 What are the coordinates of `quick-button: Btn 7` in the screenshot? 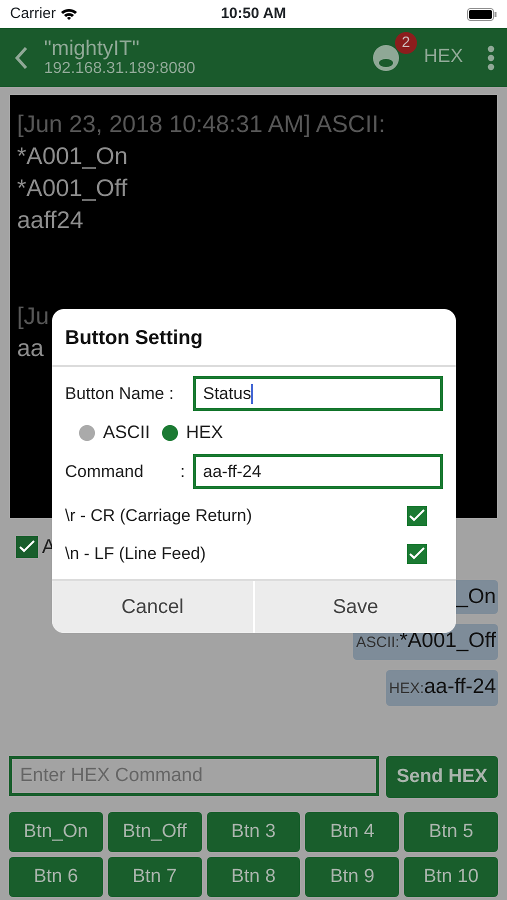 It's located at (155, 877).